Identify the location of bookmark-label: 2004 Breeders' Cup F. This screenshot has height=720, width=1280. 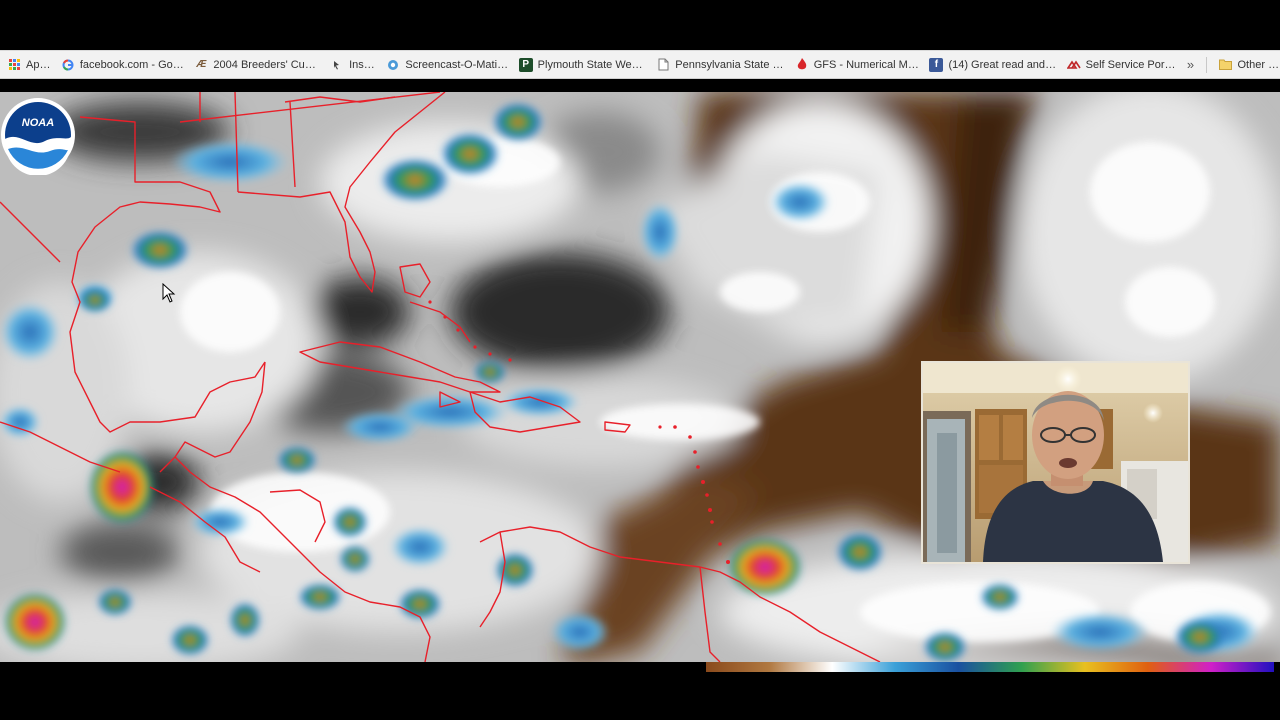
(267, 64).